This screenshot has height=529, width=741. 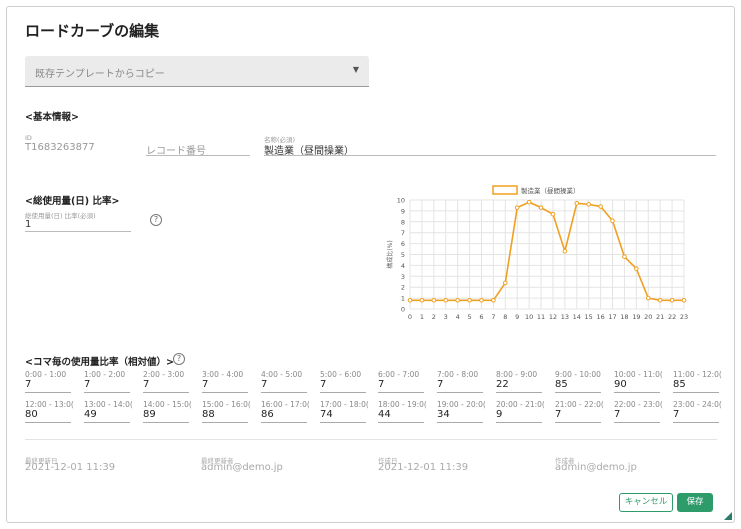 I want to click on slot-input: 49, so click(x=90, y=414).